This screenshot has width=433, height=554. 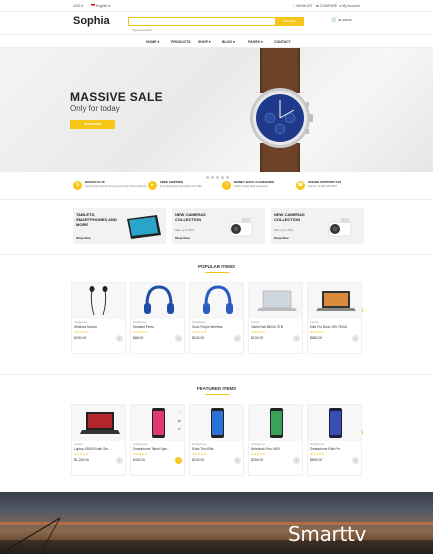 What do you see at coordinates (100, 6) in the screenshot?
I see `language-select: English ▾` at bounding box center [100, 6].